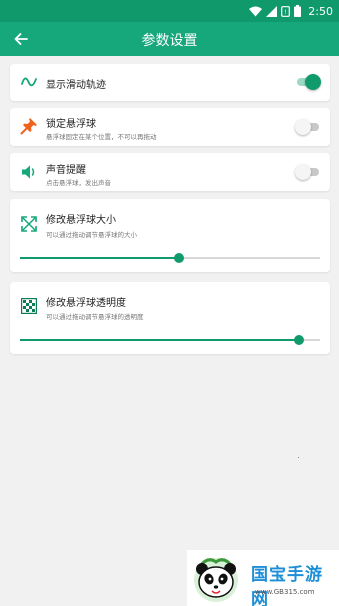 This screenshot has height=606, width=339. Describe the element at coordinates (29, 126) in the screenshot. I see `pin-icon` at that location.